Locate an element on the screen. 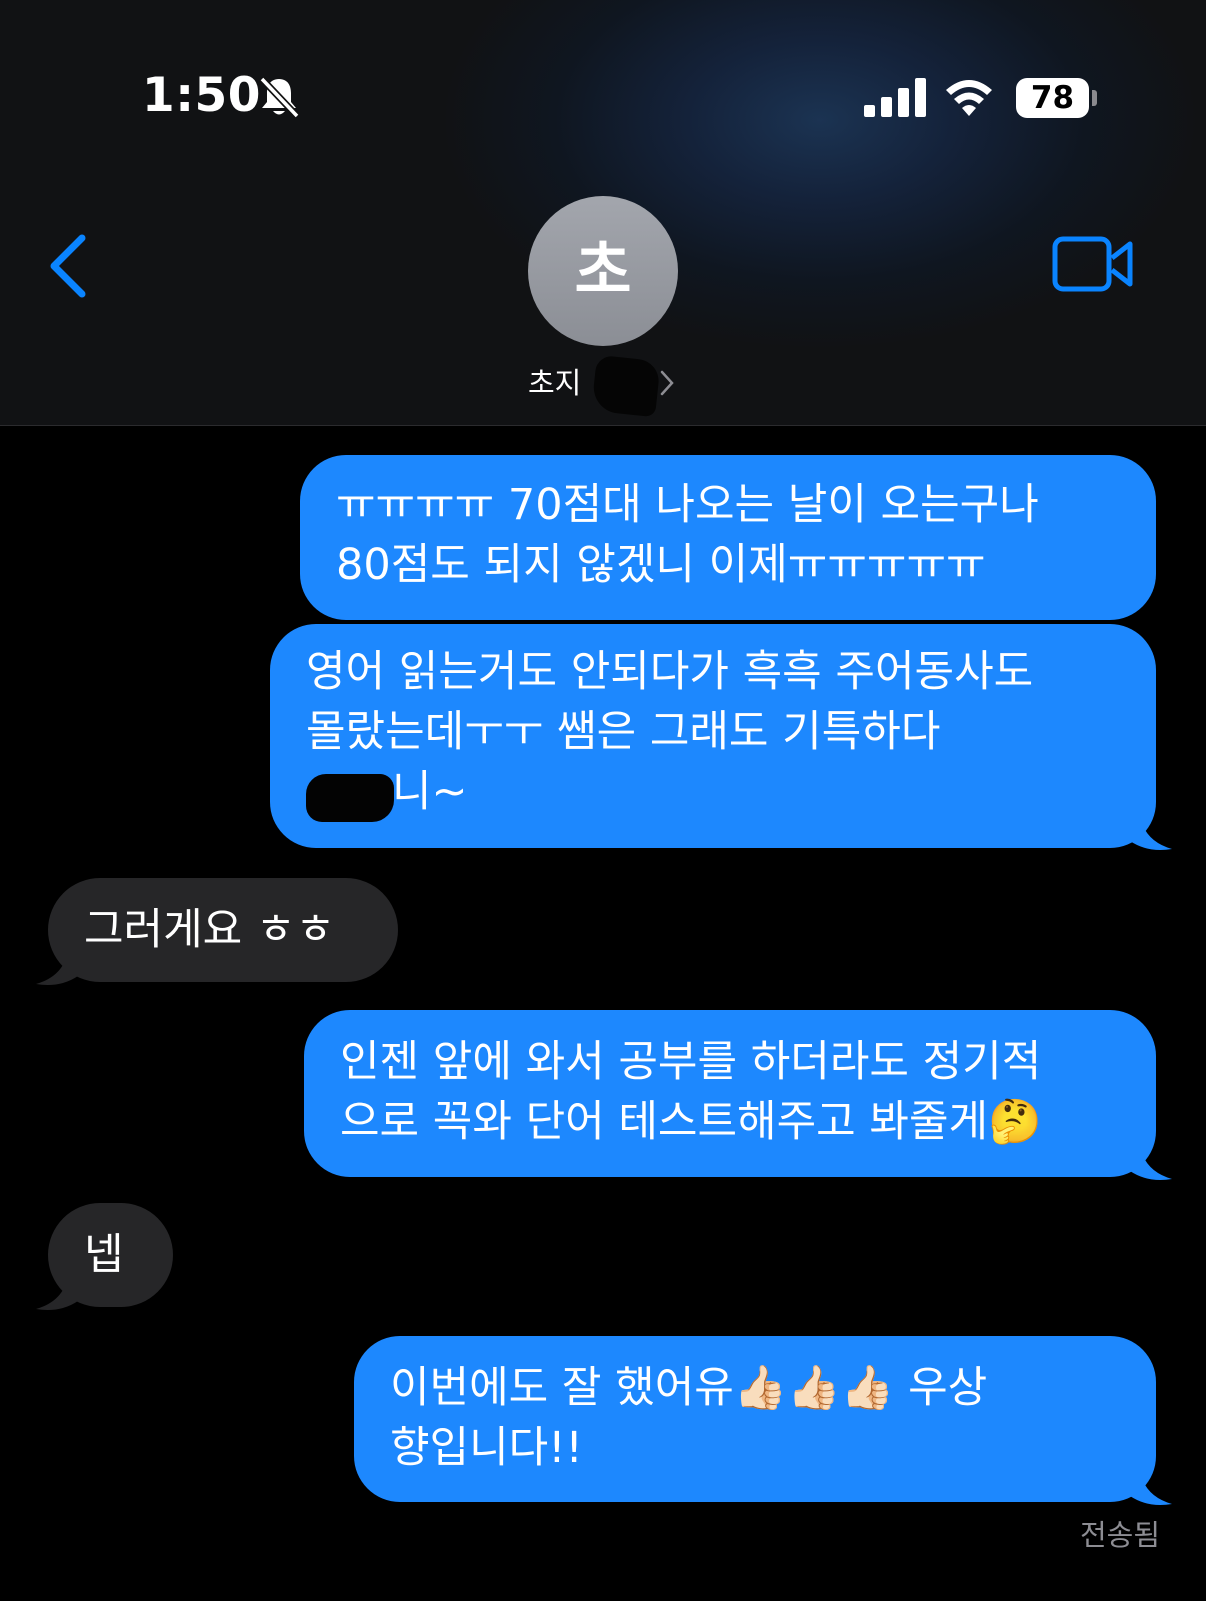 The image size is (1206, 1601). avatar: 초 is located at coordinates (603, 271).